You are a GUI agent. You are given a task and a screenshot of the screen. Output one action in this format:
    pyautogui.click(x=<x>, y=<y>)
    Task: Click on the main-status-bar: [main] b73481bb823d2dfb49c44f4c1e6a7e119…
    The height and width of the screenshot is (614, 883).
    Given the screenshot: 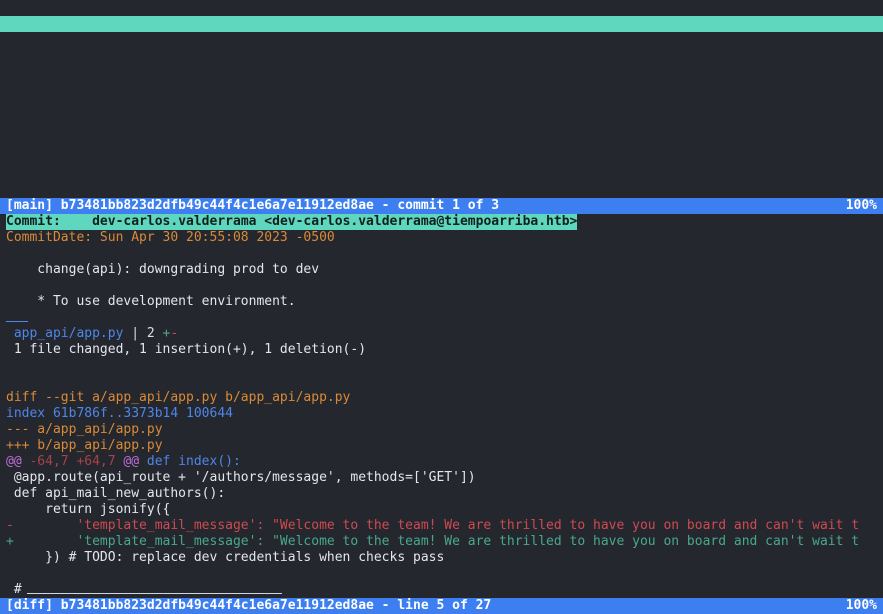 What is the action you would take?
    pyautogui.click(x=441, y=206)
    